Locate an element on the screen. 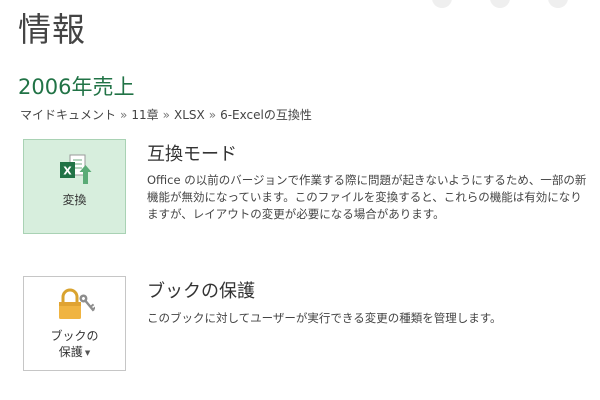 The width and height of the screenshot is (600, 400). compatibility-heading: 互換モード is located at coordinates (192, 154).